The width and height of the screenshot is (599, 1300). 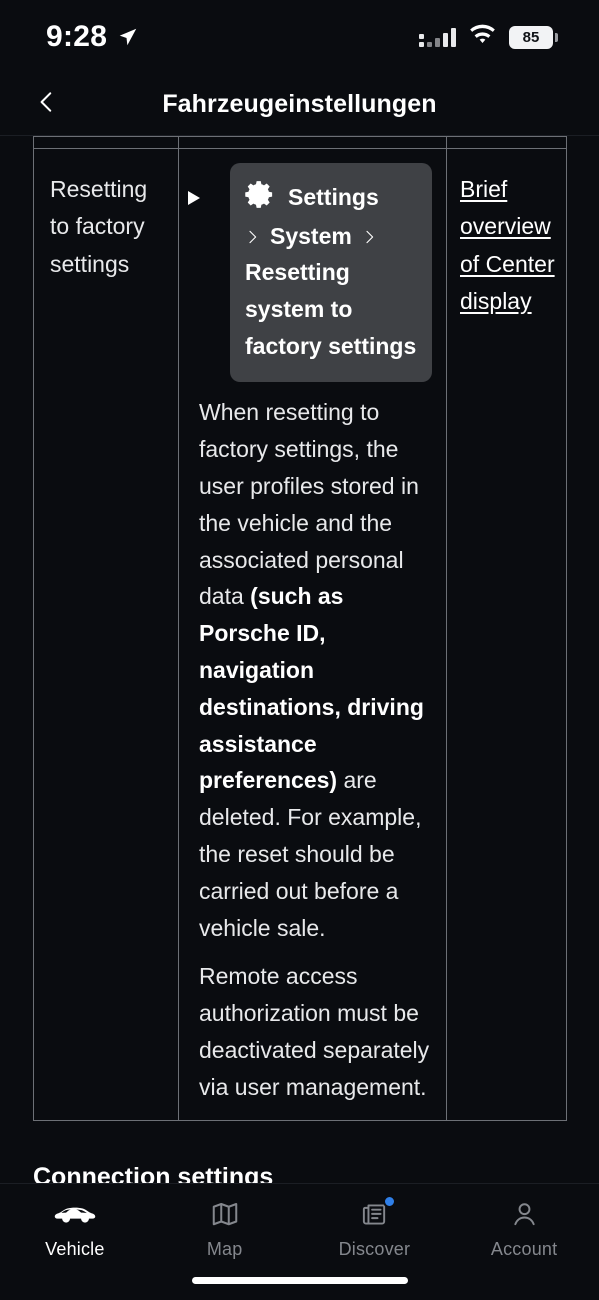 I want to click on tab-map: Map, so click(x=225, y=1228).